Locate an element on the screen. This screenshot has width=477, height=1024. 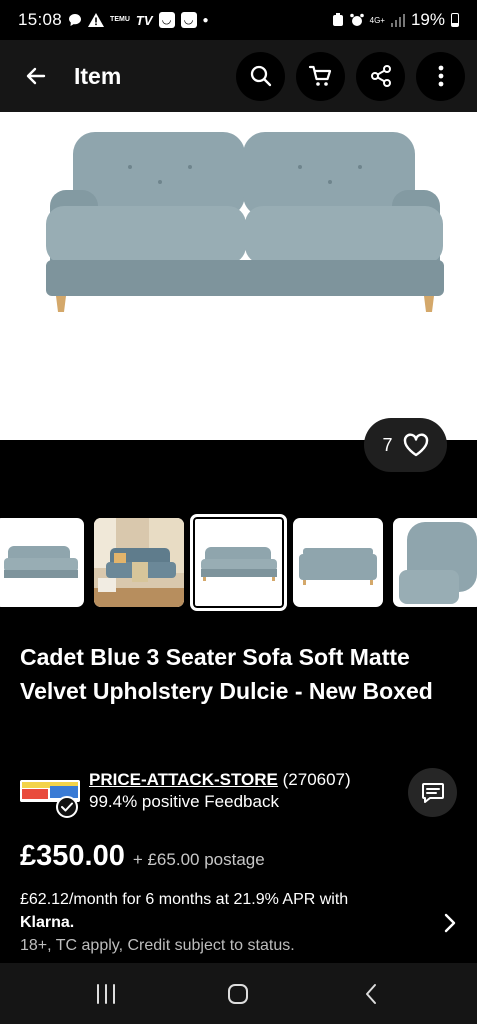
price-row: £350.00 + £65.00 postage is located at coordinates (142, 856).